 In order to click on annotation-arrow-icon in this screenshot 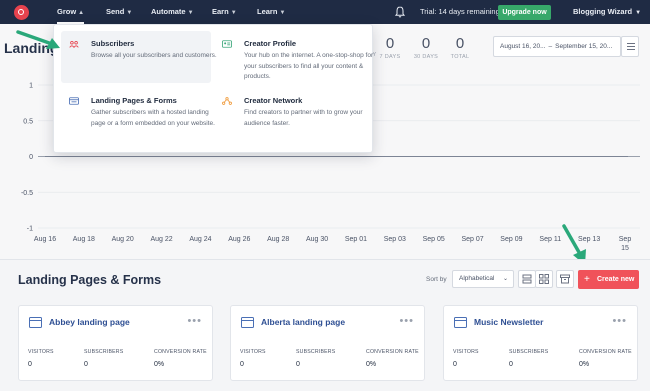, I will do `click(38, 39)`.